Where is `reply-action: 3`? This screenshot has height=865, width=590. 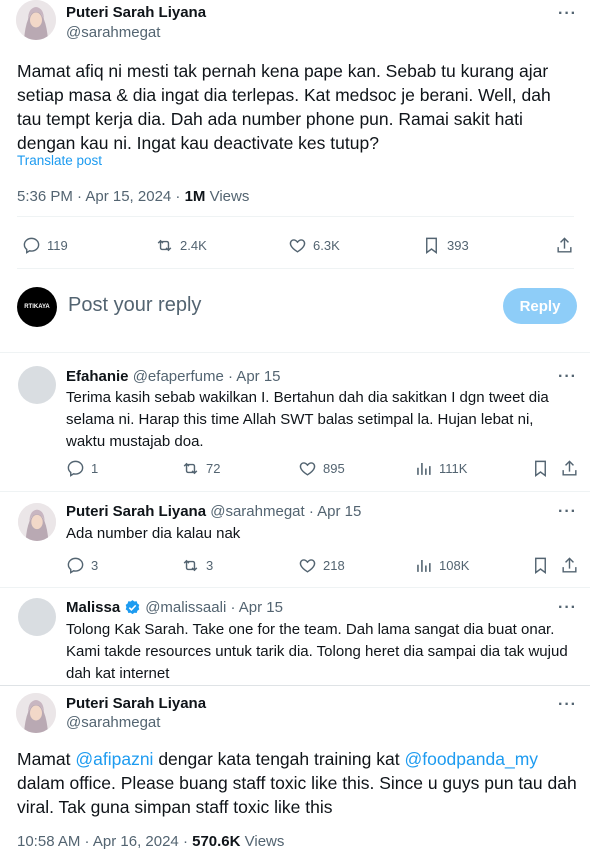 reply-action: 3 is located at coordinates (82, 565).